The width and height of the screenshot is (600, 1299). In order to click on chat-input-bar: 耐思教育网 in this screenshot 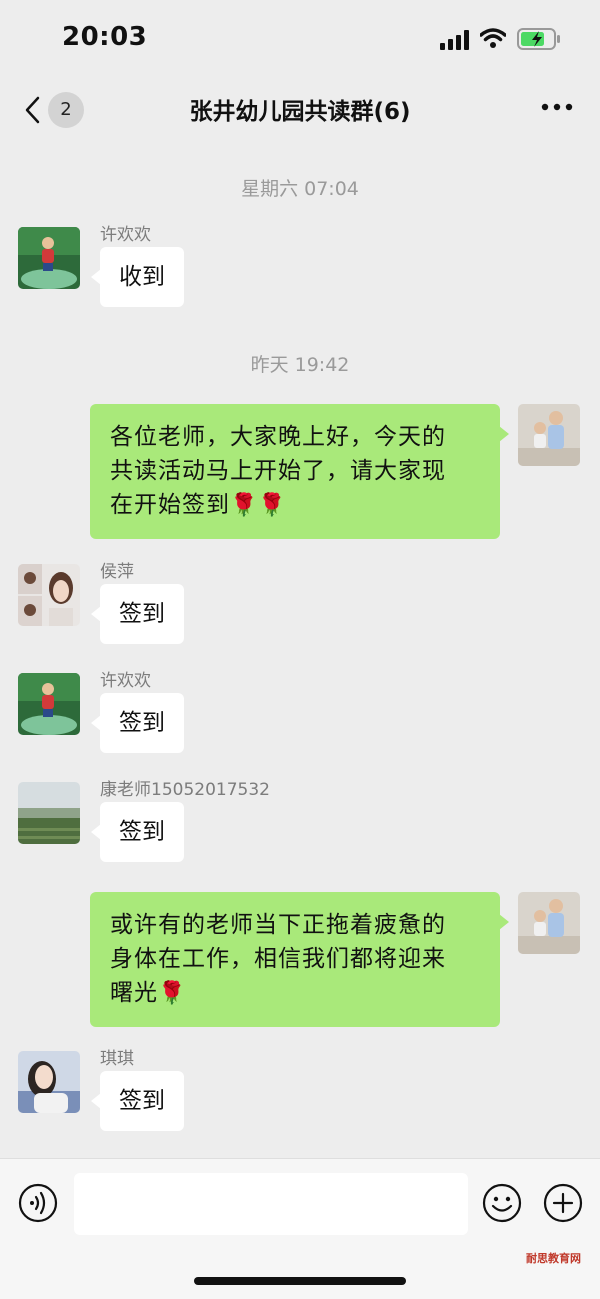, I will do `click(300, 1228)`.